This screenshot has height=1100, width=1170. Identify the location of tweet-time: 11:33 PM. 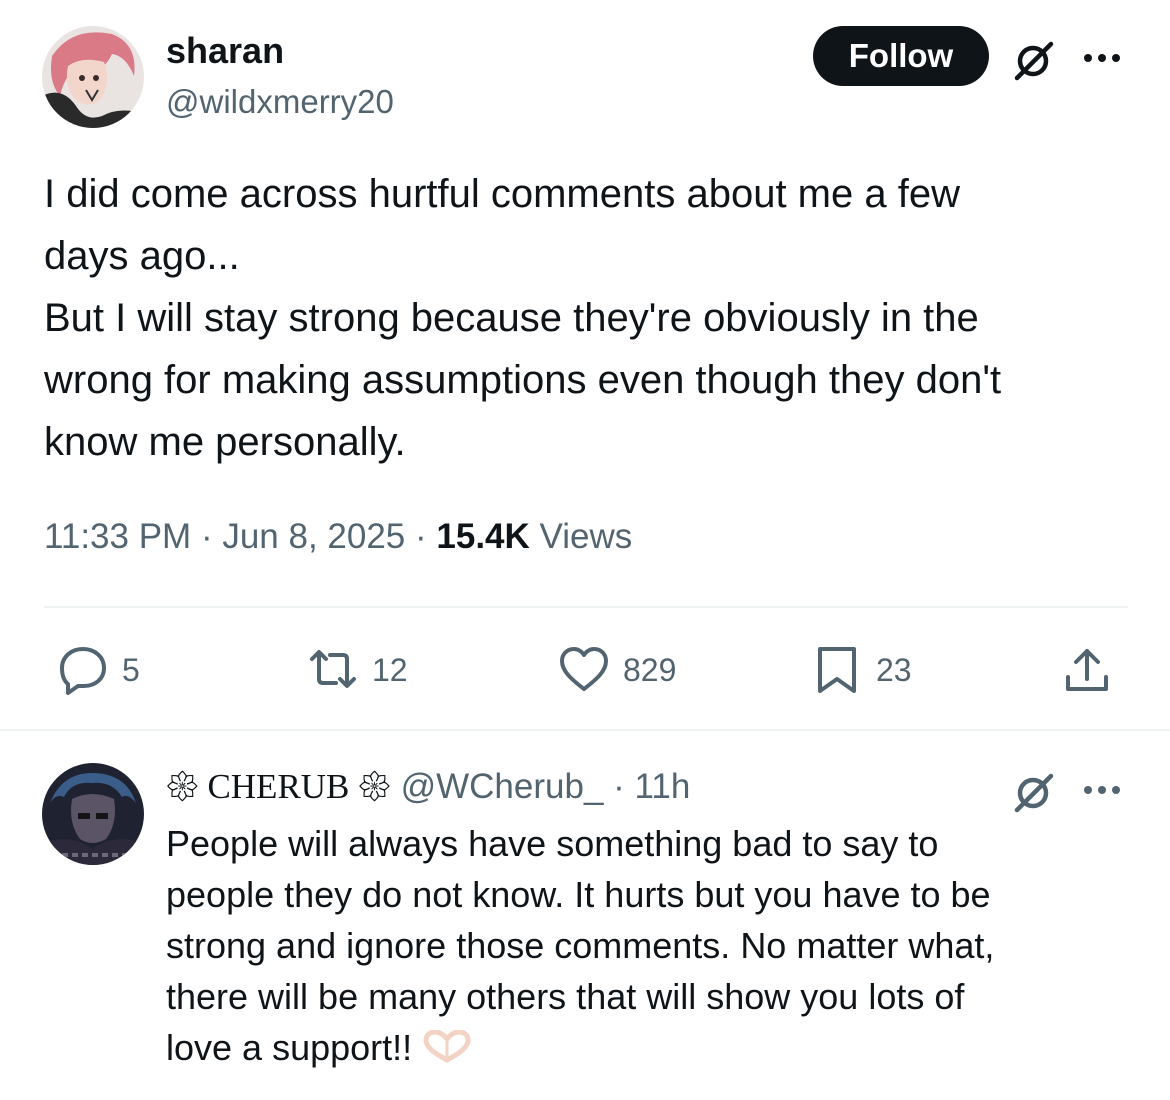
(117, 536).